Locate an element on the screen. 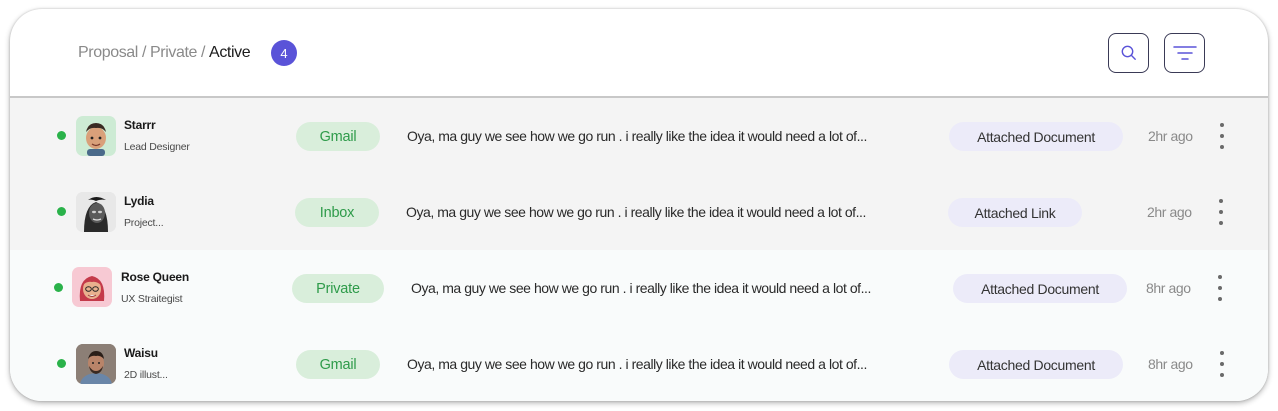 Image resolution: width=1278 pixels, height=411 pixels. search-icon is located at coordinates (1128, 52).